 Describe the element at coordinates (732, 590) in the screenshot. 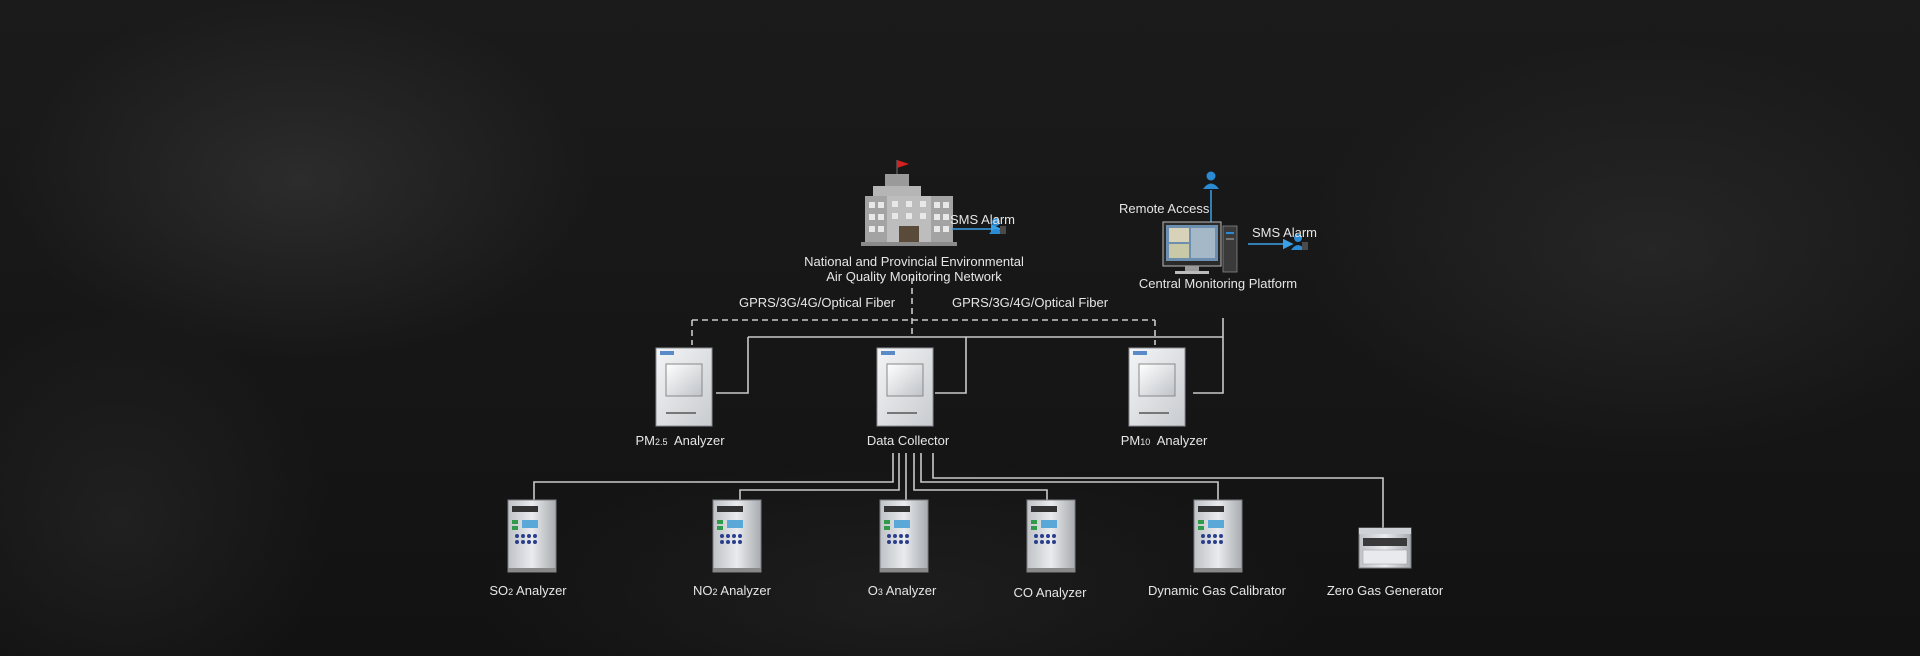

I see `no2-analyzer-label: NO2 Analyzer` at that location.